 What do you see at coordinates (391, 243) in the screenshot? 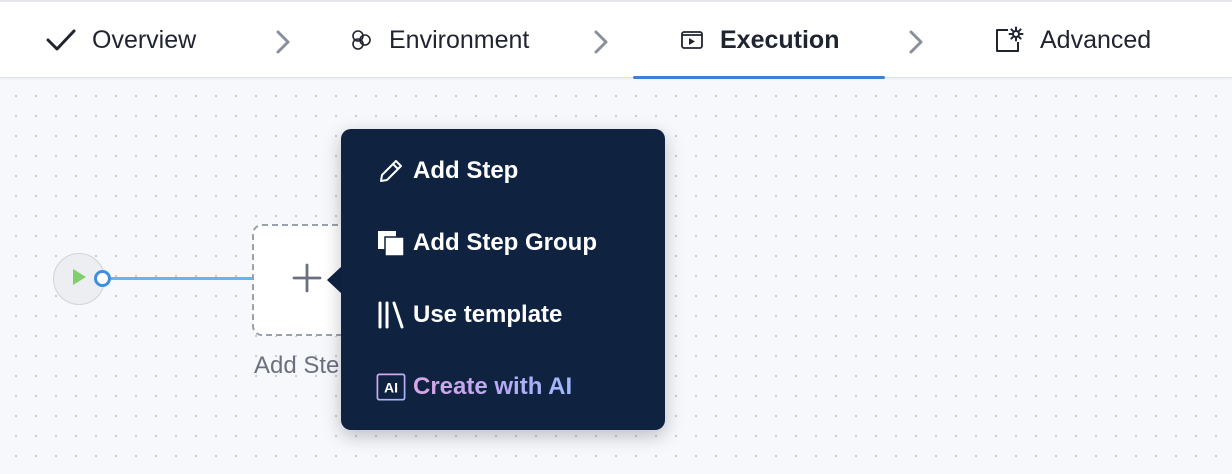
I see `step-group-icon` at bounding box center [391, 243].